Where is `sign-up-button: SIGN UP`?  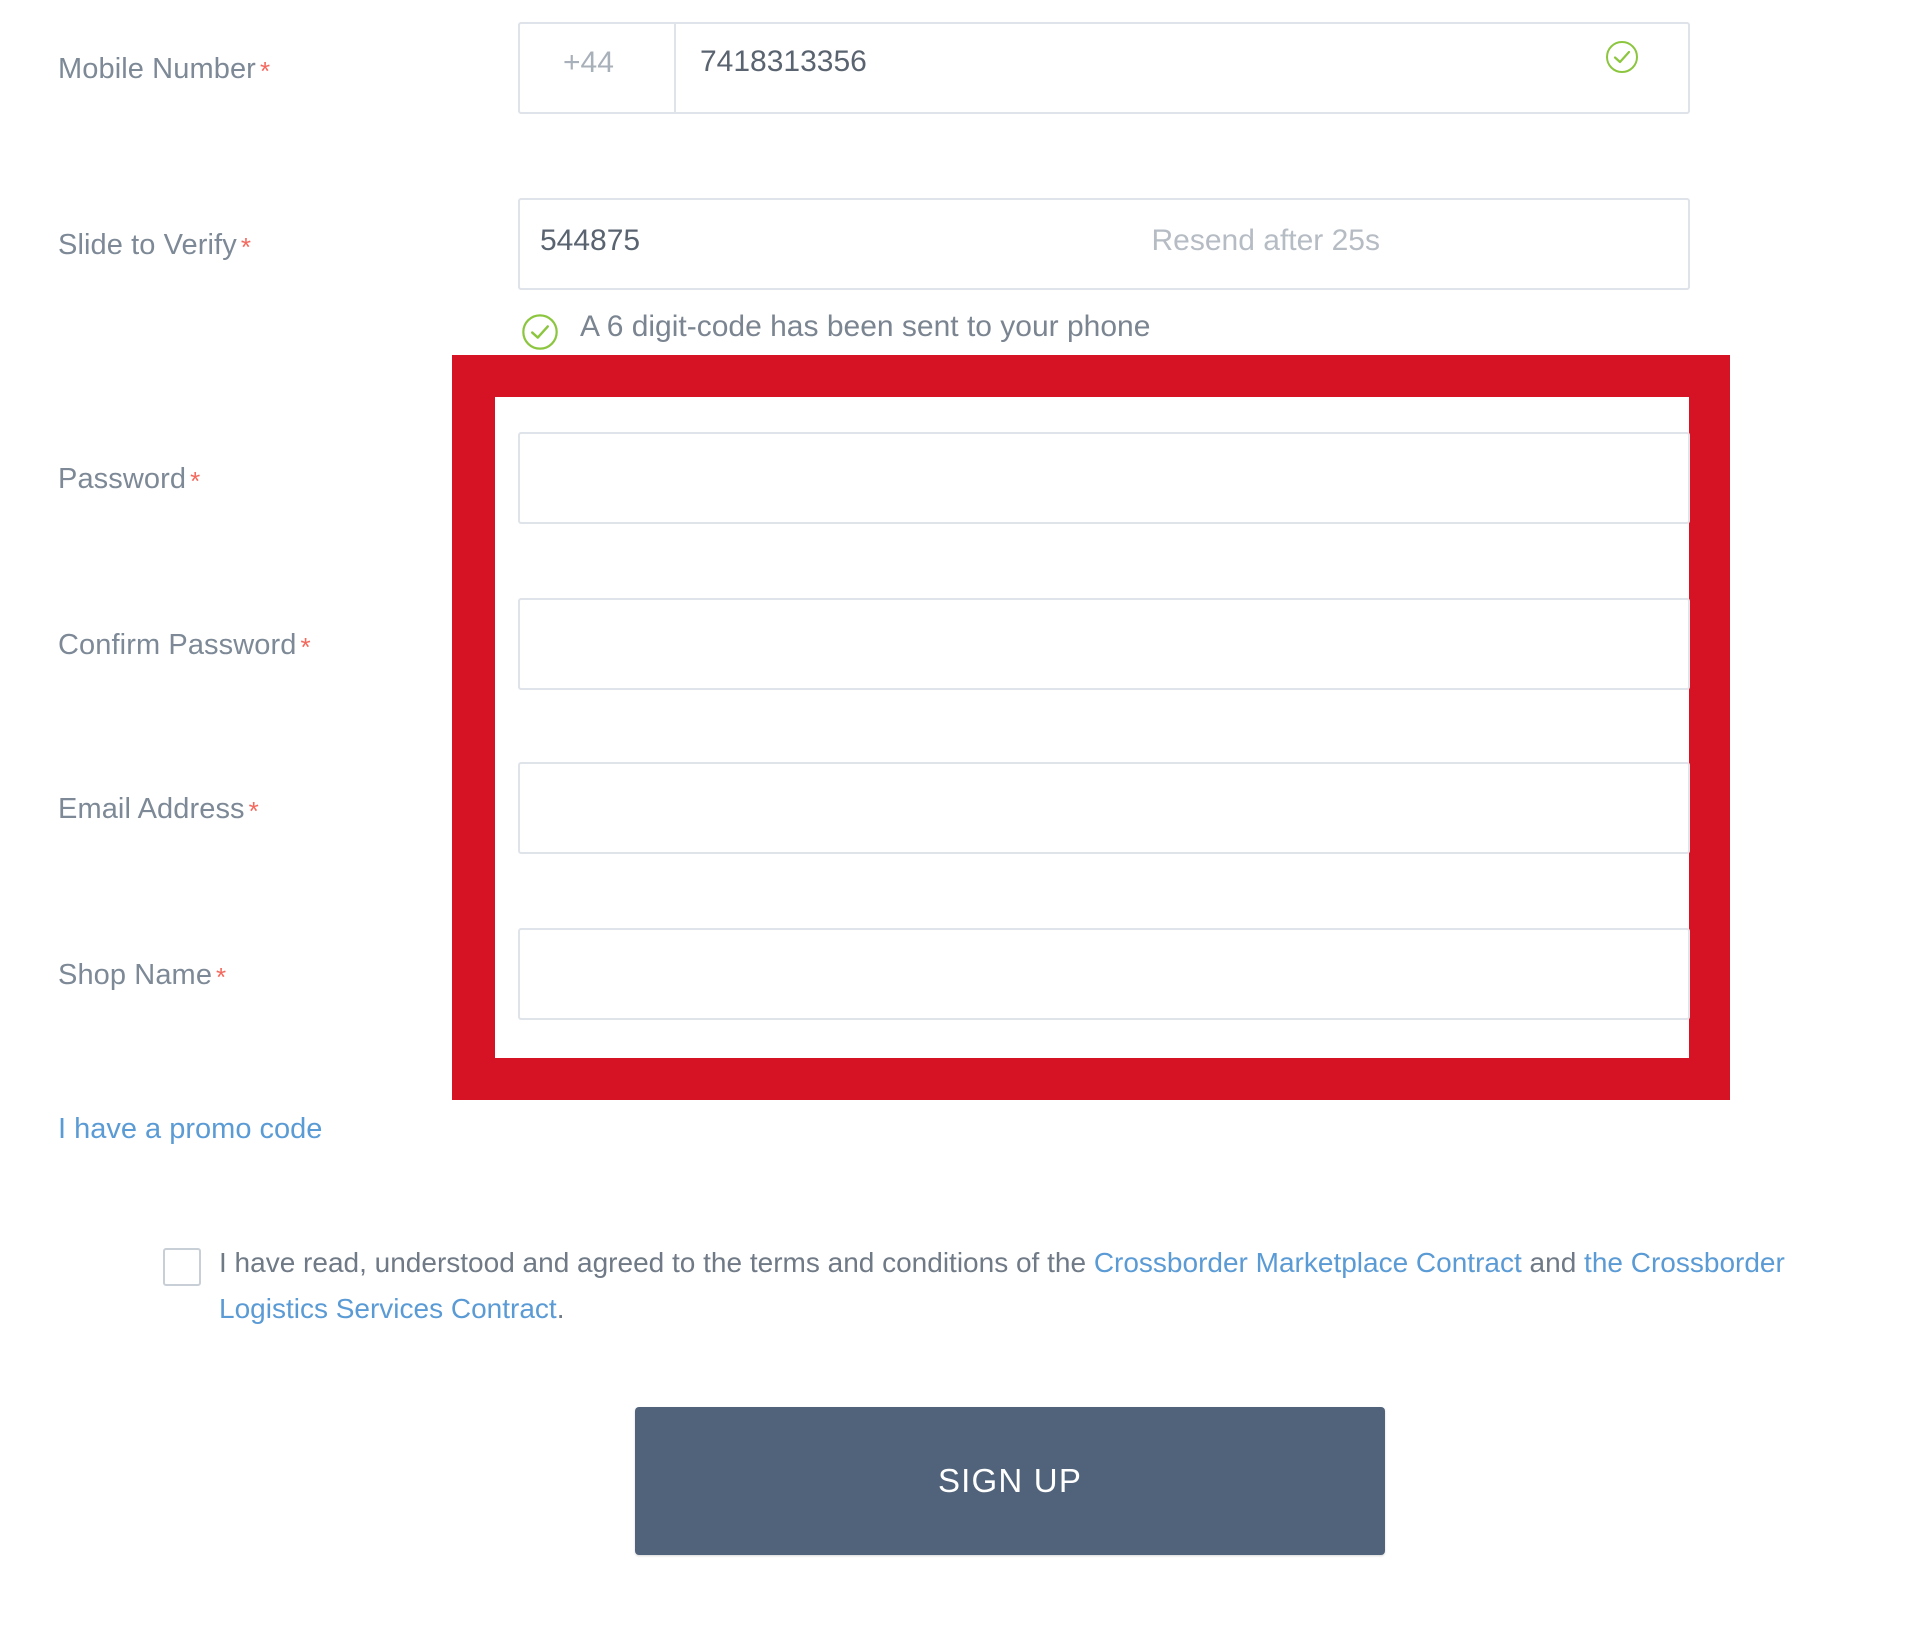 sign-up-button: SIGN UP is located at coordinates (1010, 1481).